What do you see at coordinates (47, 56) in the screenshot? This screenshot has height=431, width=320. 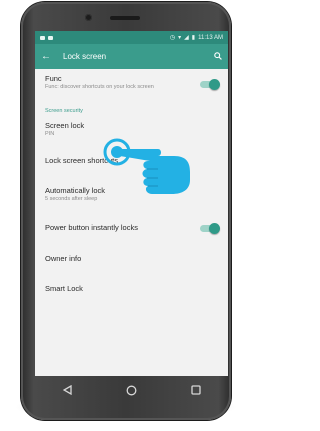 I see `arrow-back-icon: ←` at bounding box center [47, 56].